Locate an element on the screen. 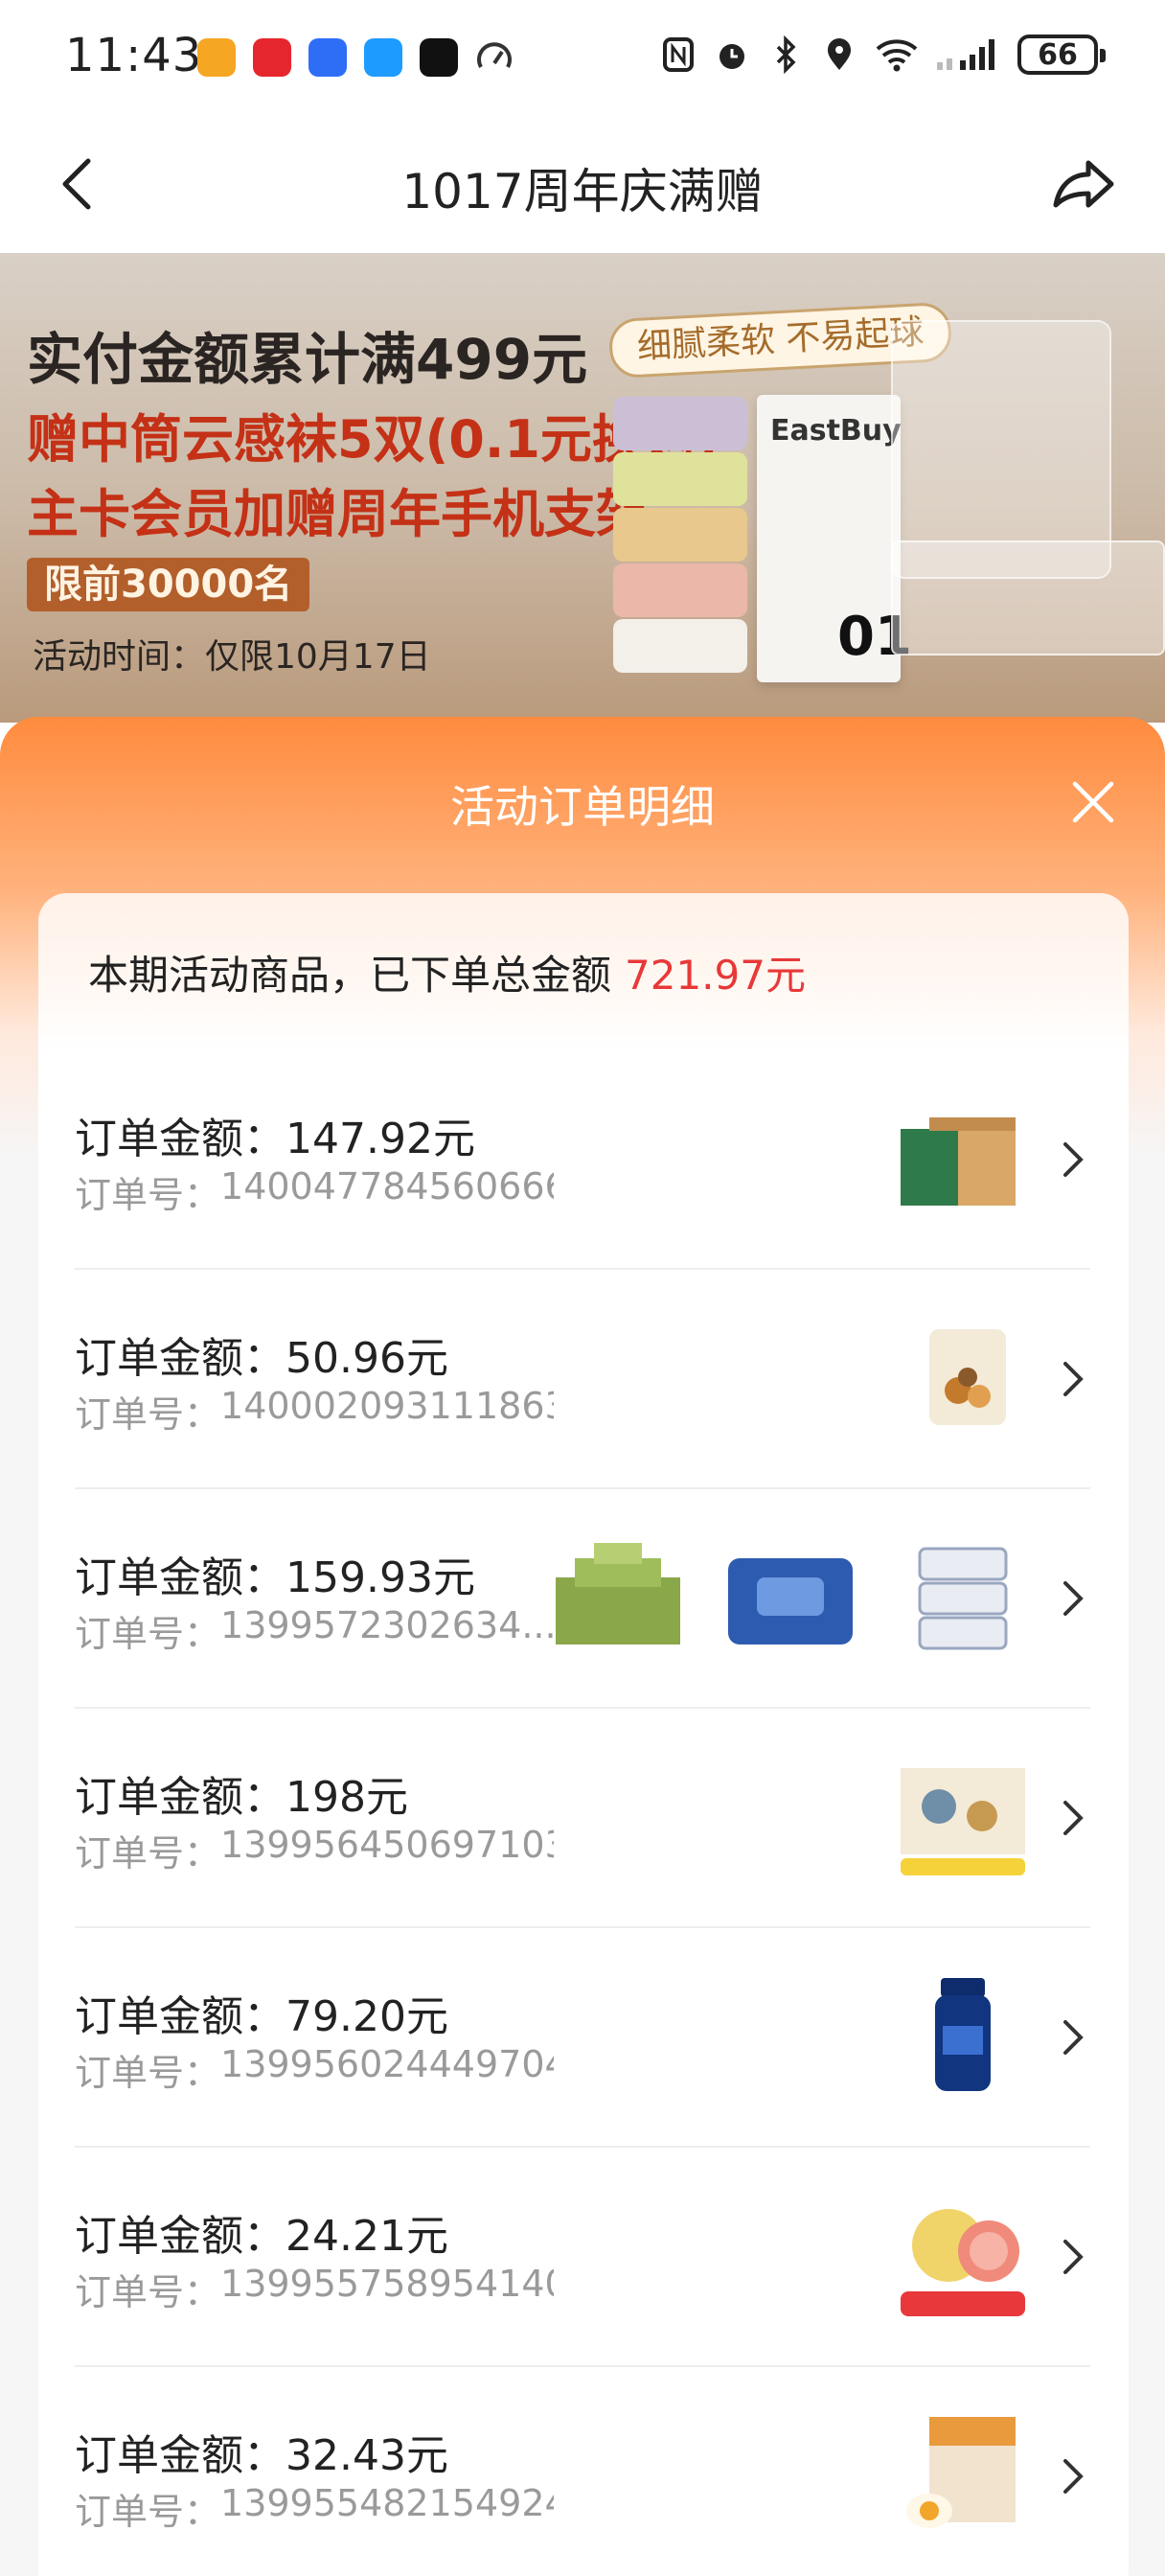  box-brand-text: EastBuy is located at coordinates (836, 431).